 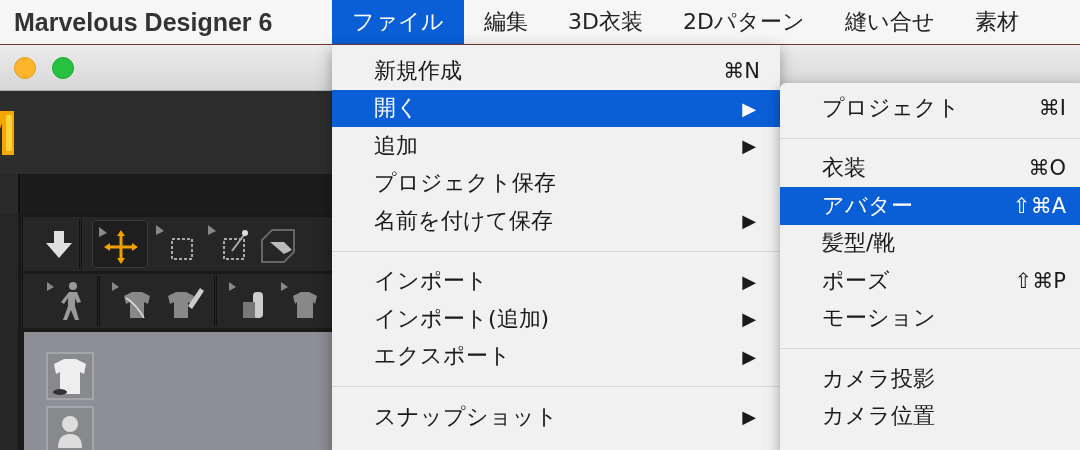 What do you see at coordinates (930, 168) in the screenshot?
I see `menu-item: 衣装 ⌘O` at bounding box center [930, 168].